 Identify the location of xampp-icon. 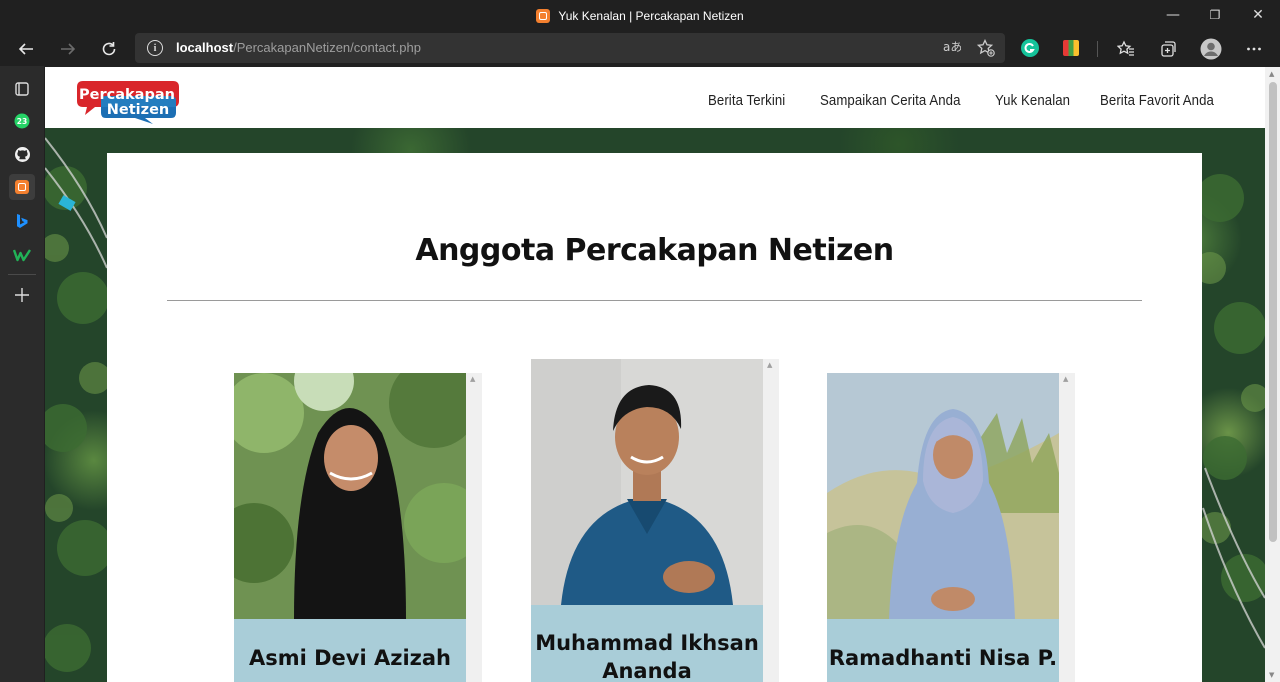
(22, 187).